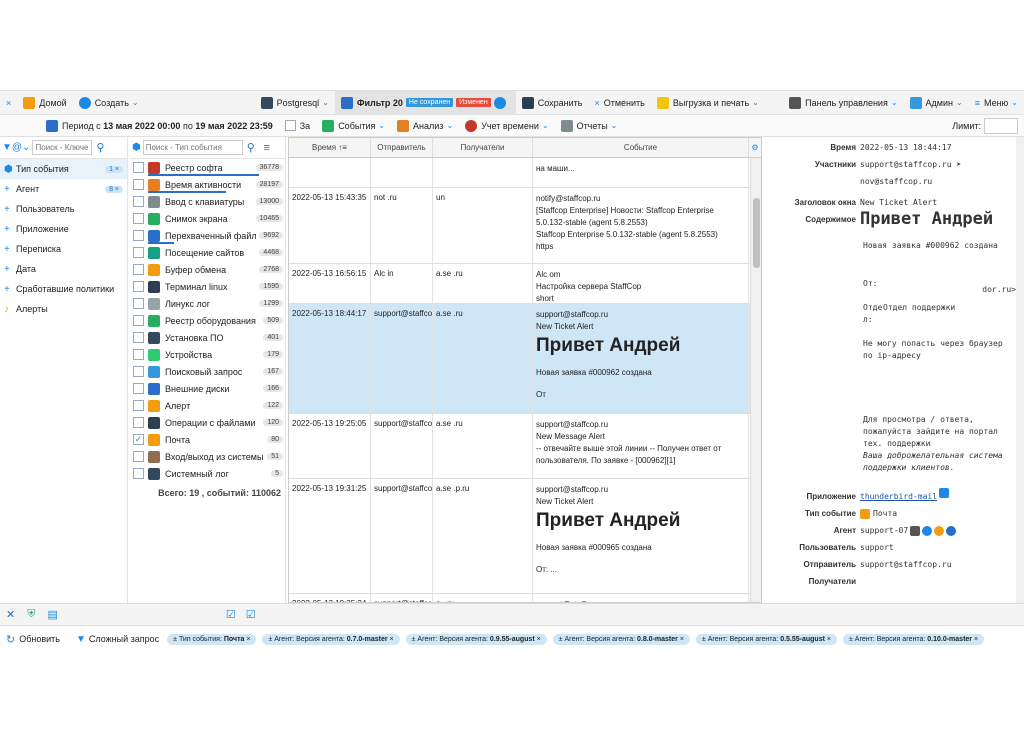 The width and height of the screenshot is (1024, 738). What do you see at coordinates (138, 439) in the screenshot?
I see `checkbox: ✓` at bounding box center [138, 439].